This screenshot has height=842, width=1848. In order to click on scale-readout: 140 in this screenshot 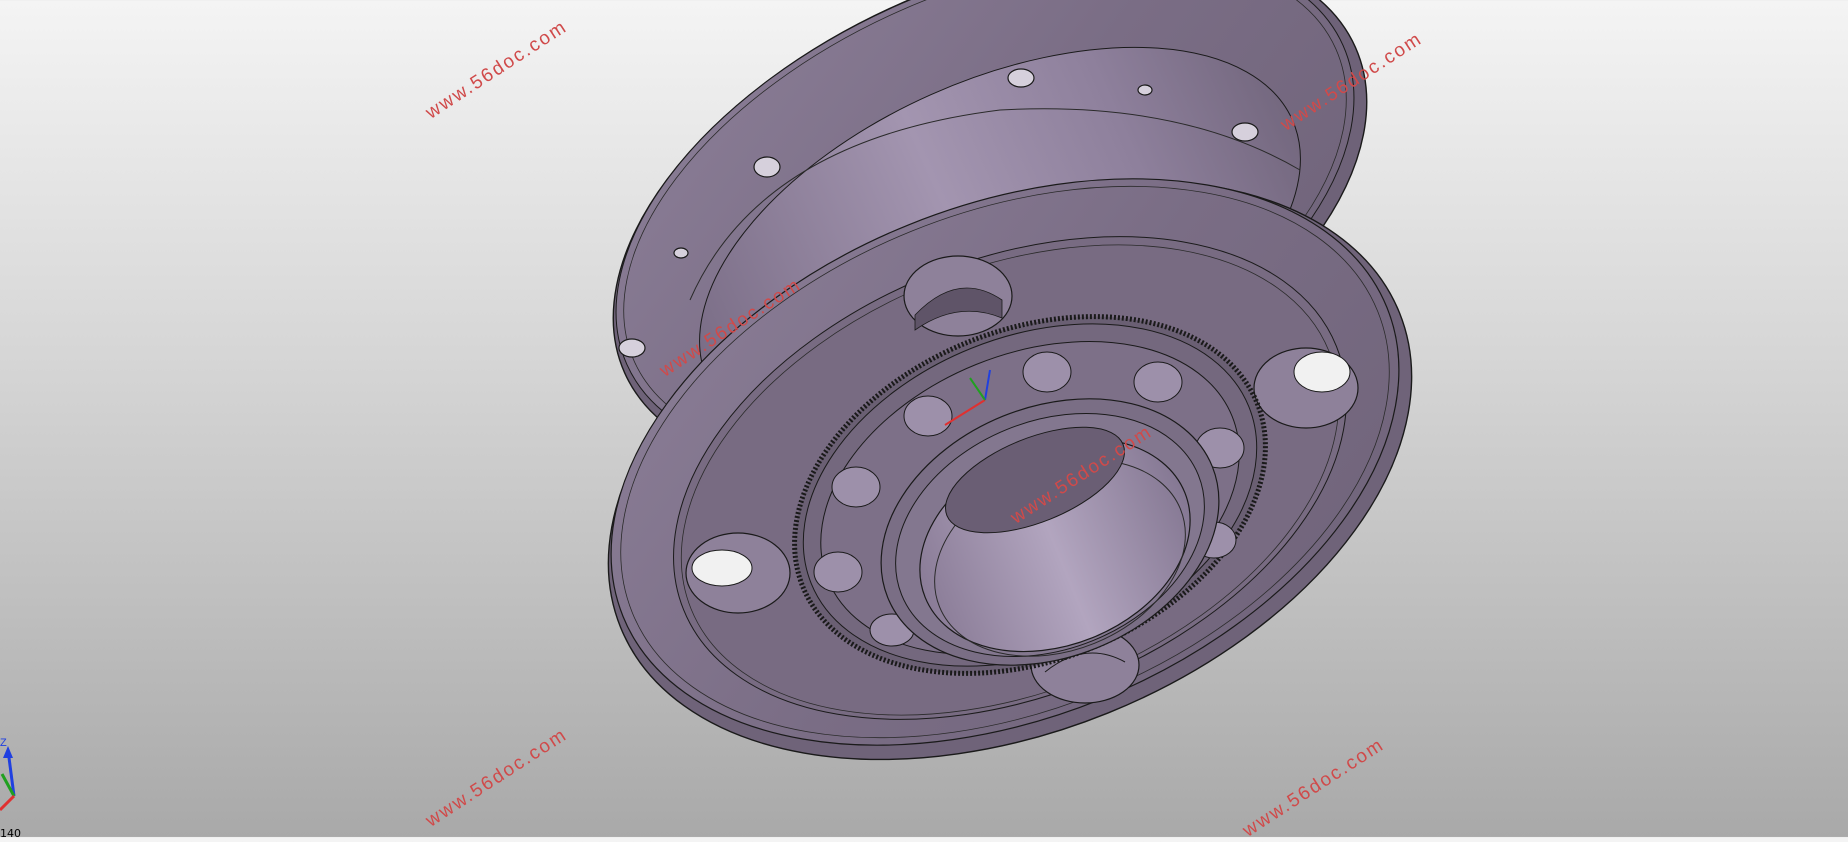, I will do `click(10, 833)`.